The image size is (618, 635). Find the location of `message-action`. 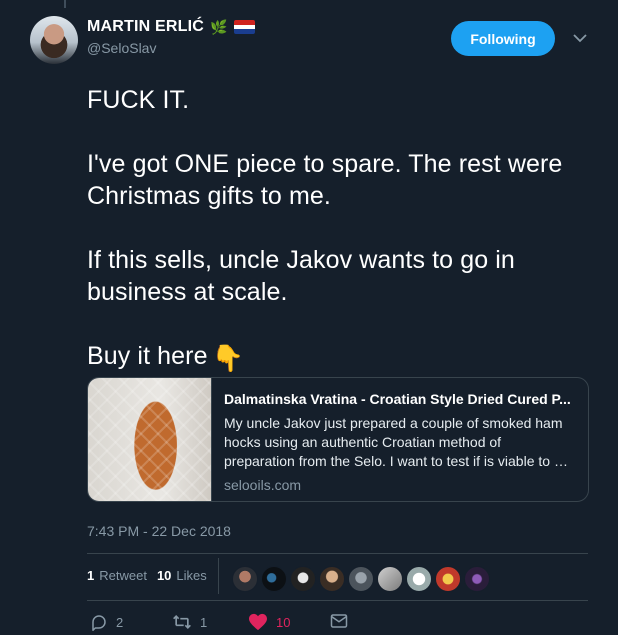

message-action is located at coordinates (339, 621).